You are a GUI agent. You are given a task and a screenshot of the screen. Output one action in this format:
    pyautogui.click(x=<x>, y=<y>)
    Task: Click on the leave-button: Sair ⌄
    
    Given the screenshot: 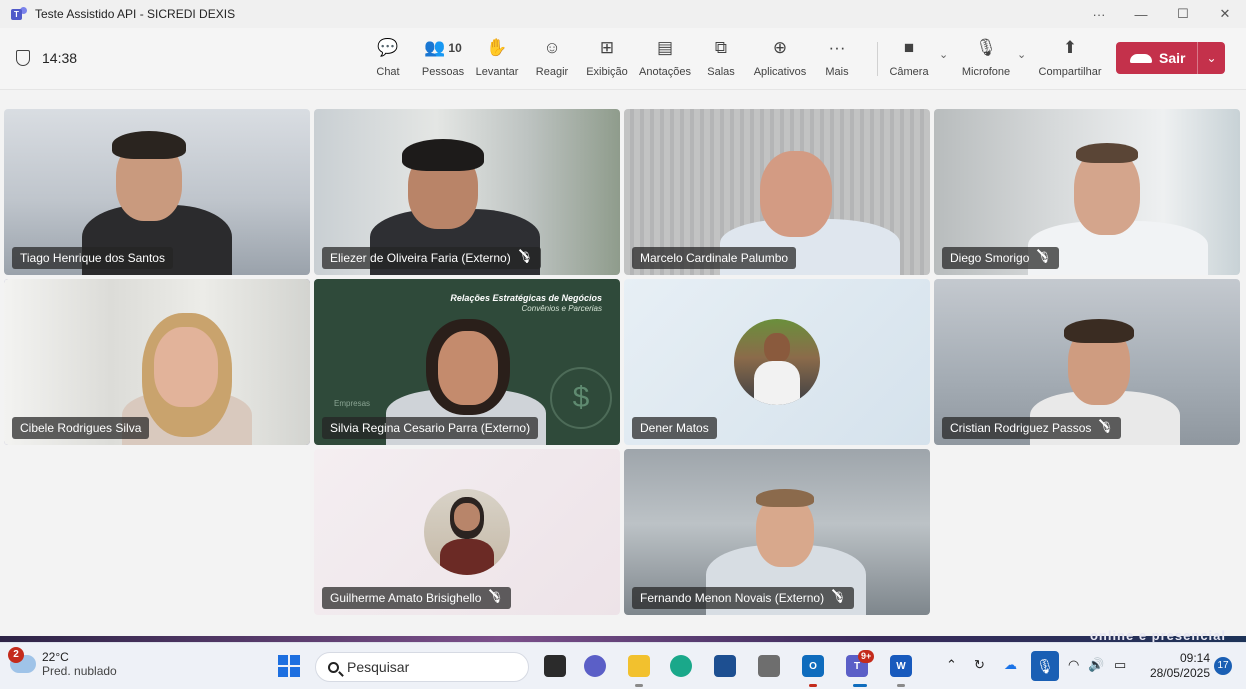 What is the action you would take?
    pyautogui.click(x=1170, y=58)
    